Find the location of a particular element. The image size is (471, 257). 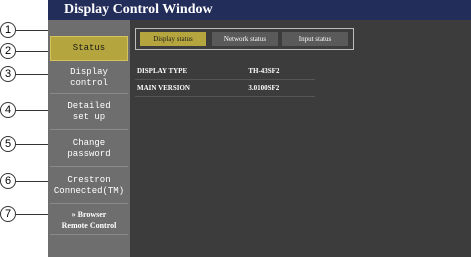

callout-6-leader is located at coordinates (33, 181).